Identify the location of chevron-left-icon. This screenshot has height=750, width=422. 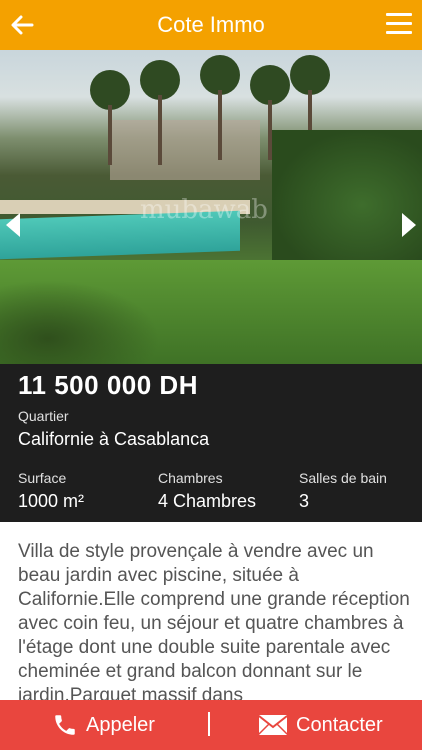
(13, 225).